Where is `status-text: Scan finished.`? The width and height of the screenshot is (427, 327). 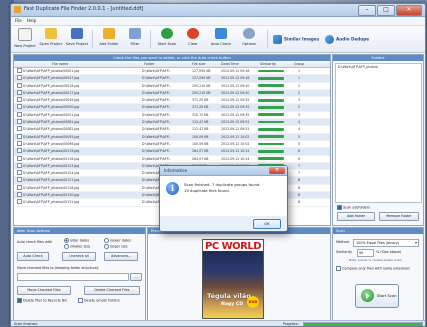
status-text: Scan finished. is located at coordinates (26, 324).